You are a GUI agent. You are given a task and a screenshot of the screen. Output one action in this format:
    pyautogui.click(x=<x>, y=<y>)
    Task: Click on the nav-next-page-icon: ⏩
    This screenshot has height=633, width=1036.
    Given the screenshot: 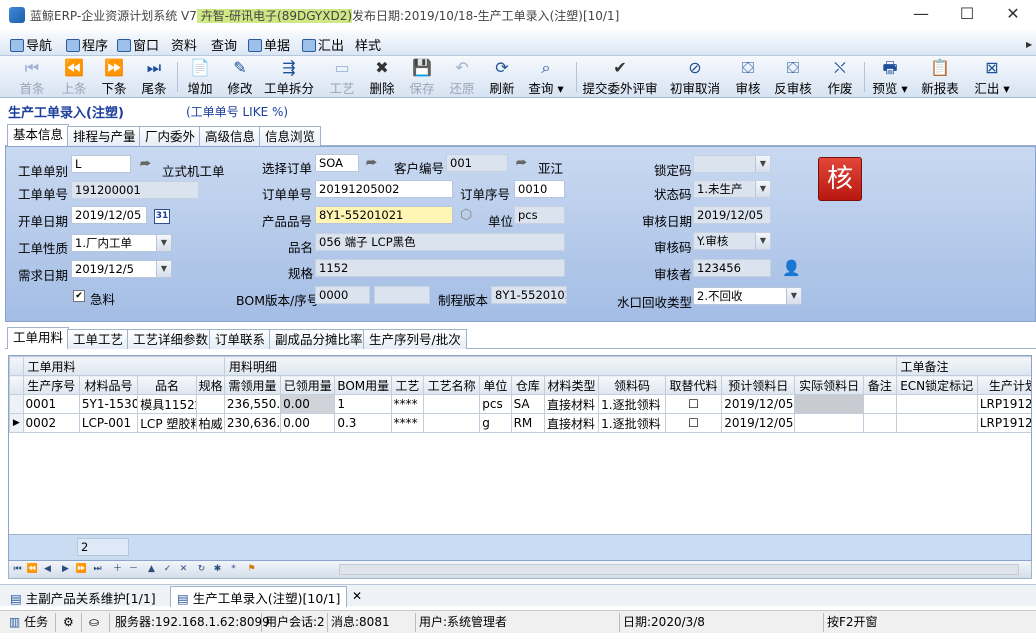 What is the action you would take?
    pyautogui.click(x=81, y=569)
    